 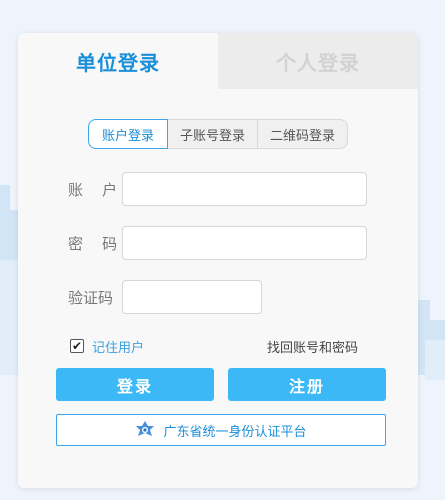 I want to click on captcha-label: 验证码, so click(x=91, y=297).